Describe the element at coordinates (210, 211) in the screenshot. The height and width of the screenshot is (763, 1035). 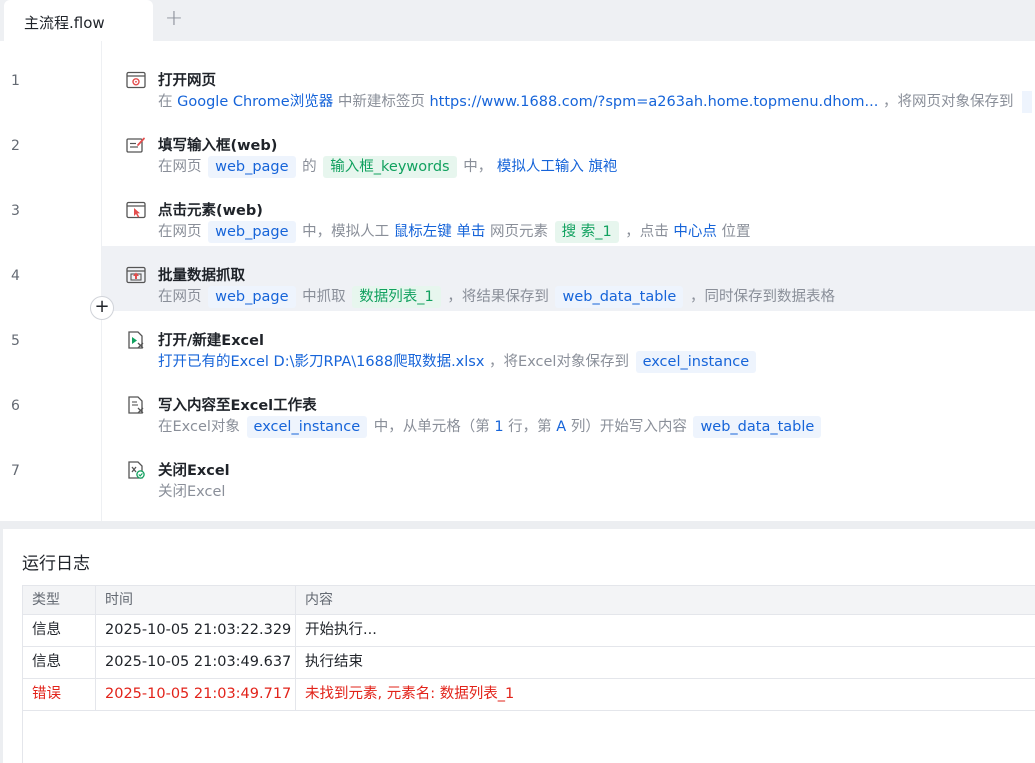
I see `step-title: 点击元素(web)` at that location.